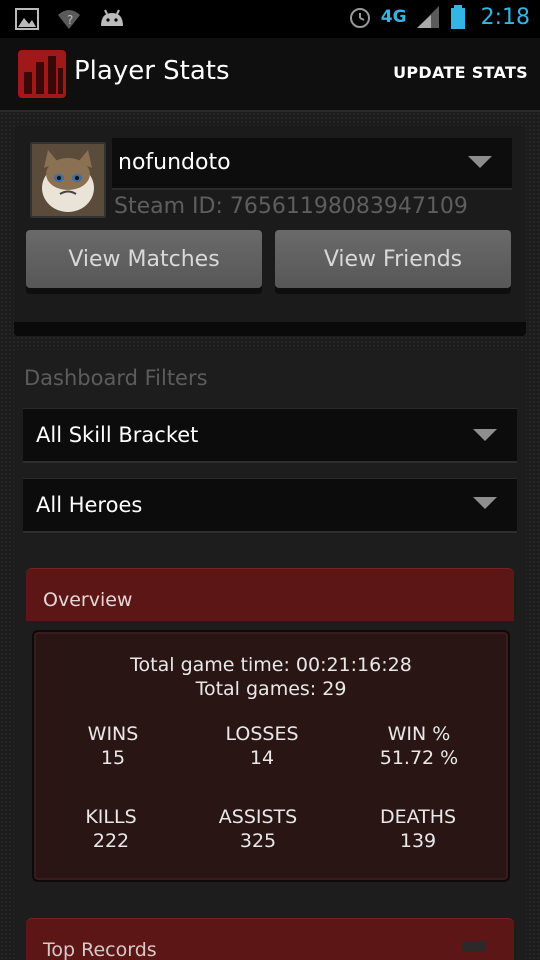  What do you see at coordinates (42, 74) in the screenshot?
I see `app-logo-icon` at bounding box center [42, 74].